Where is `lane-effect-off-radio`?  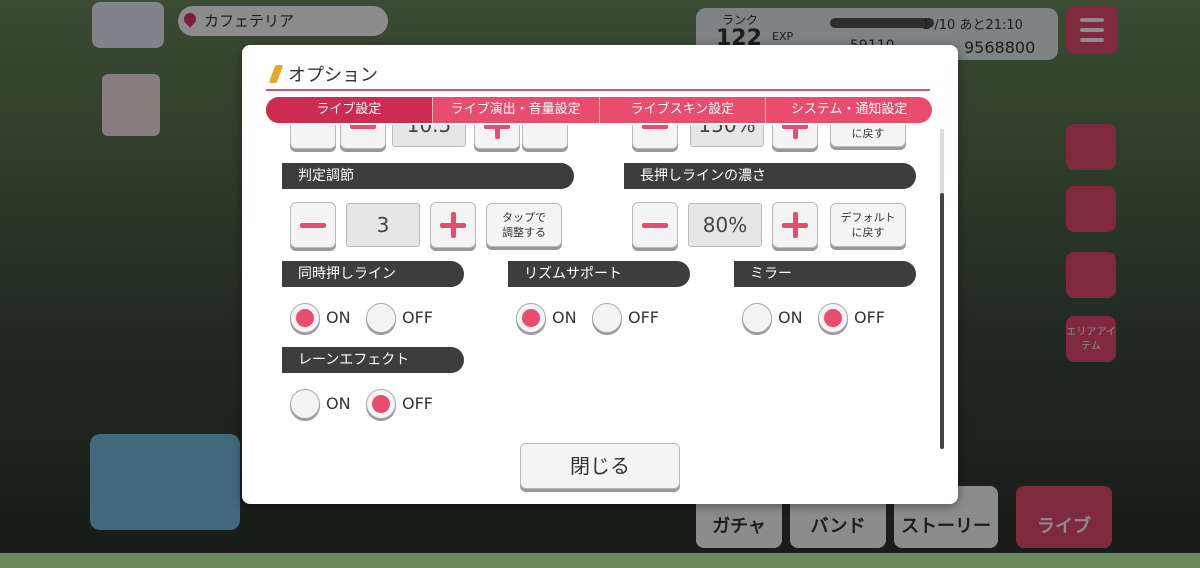 lane-effect-off-radio is located at coordinates (381, 404).